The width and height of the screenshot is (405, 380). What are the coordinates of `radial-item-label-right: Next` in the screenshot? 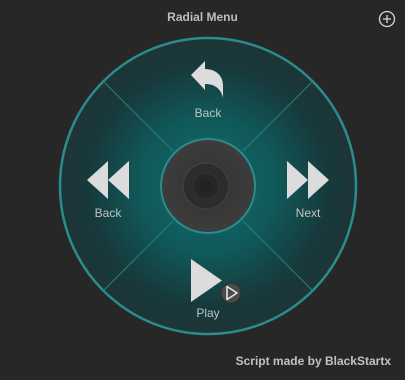 It's located at (308, 213).